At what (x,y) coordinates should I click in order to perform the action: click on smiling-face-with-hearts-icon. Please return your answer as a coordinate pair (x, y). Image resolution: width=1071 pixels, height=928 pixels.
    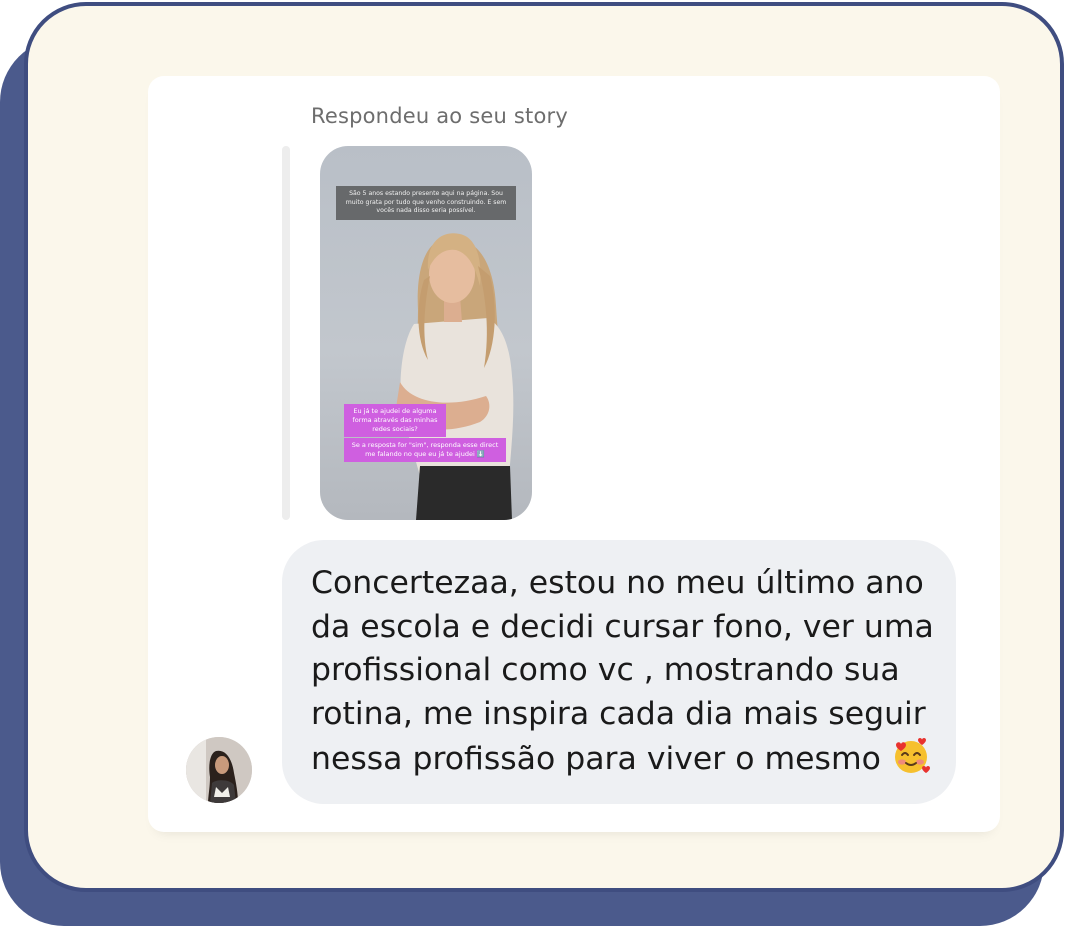
    Looking at the image, I should click on (912, 755).